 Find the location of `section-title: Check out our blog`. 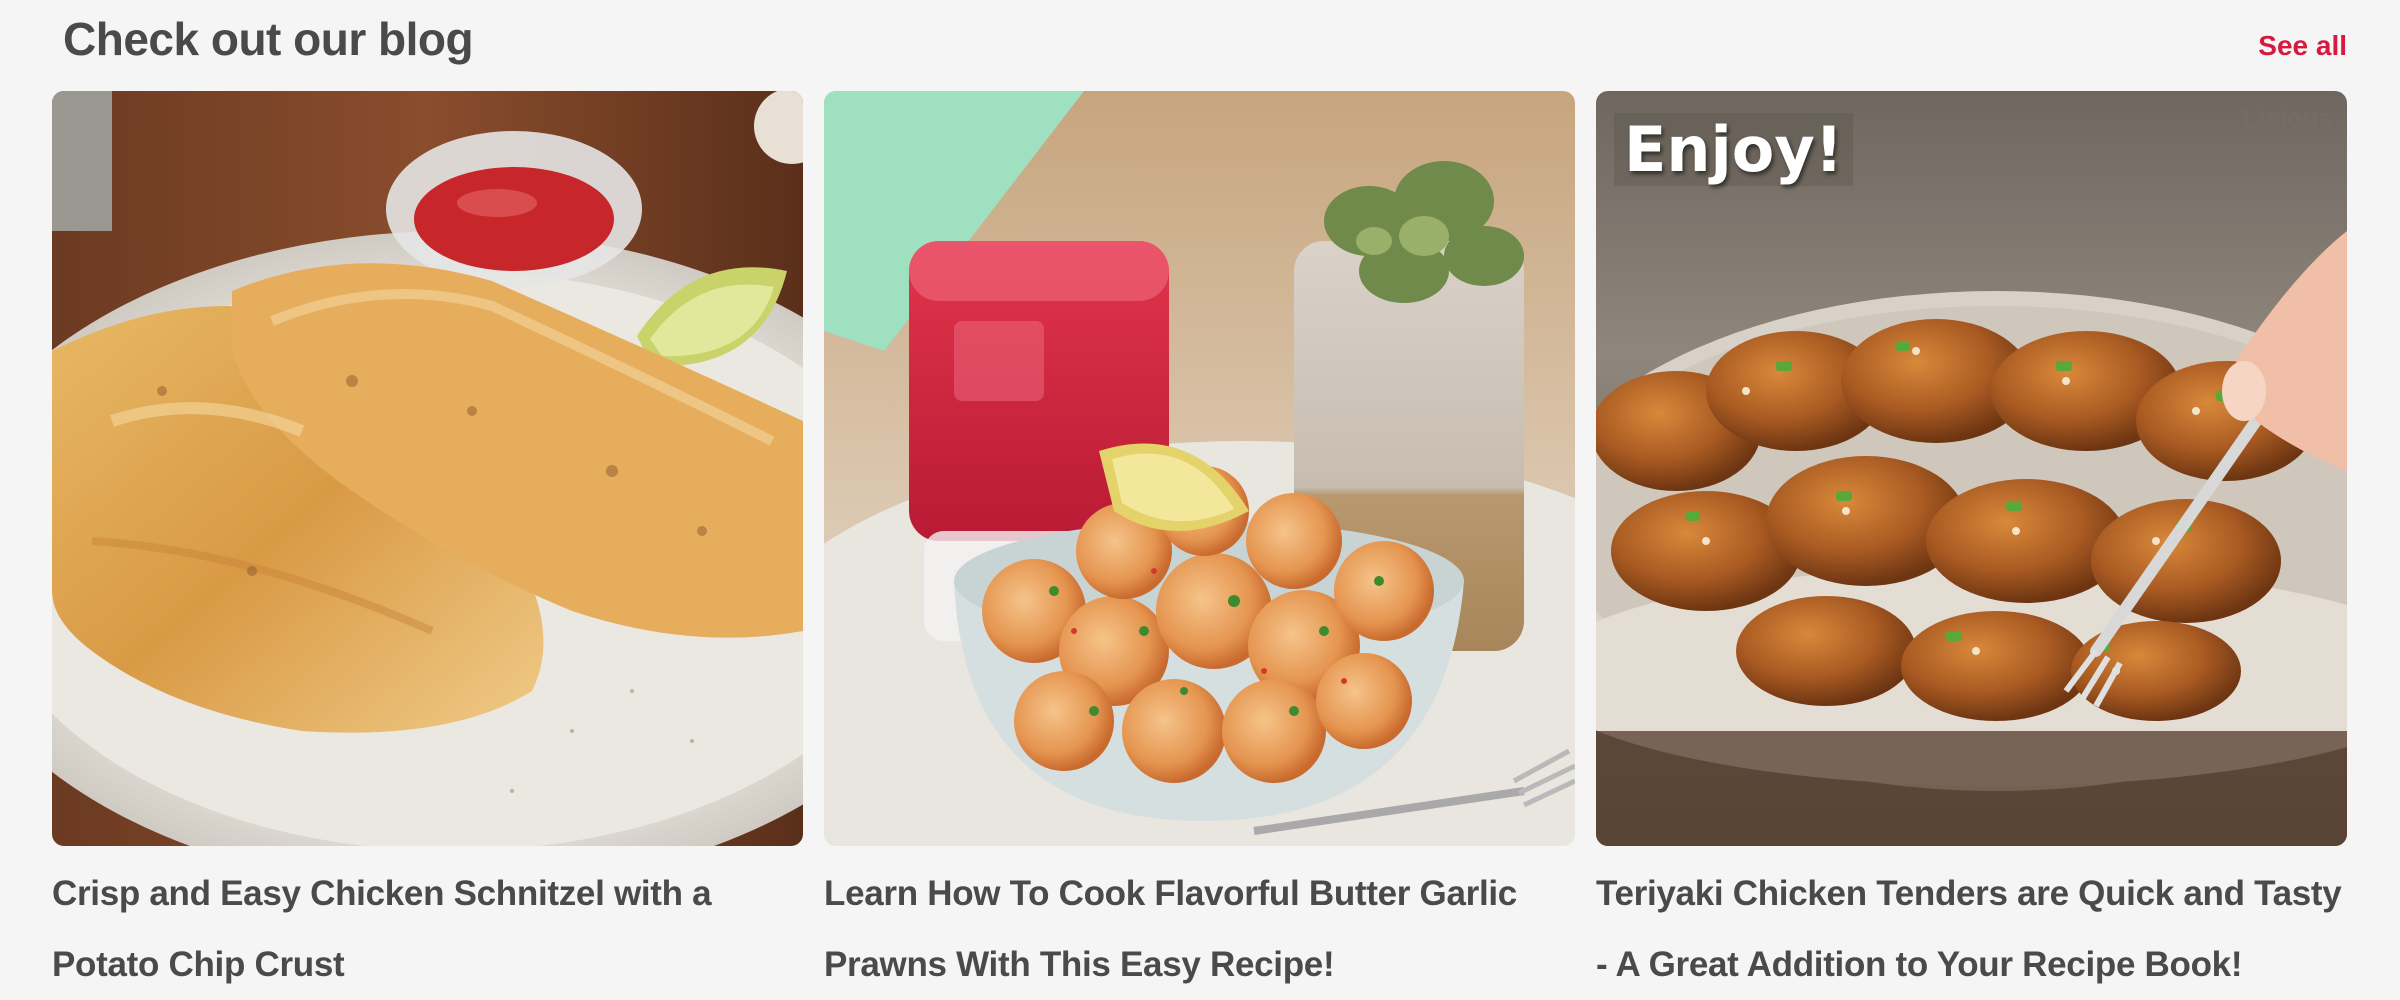

section-title: Check out our blog is located at coordinates (268, 39).